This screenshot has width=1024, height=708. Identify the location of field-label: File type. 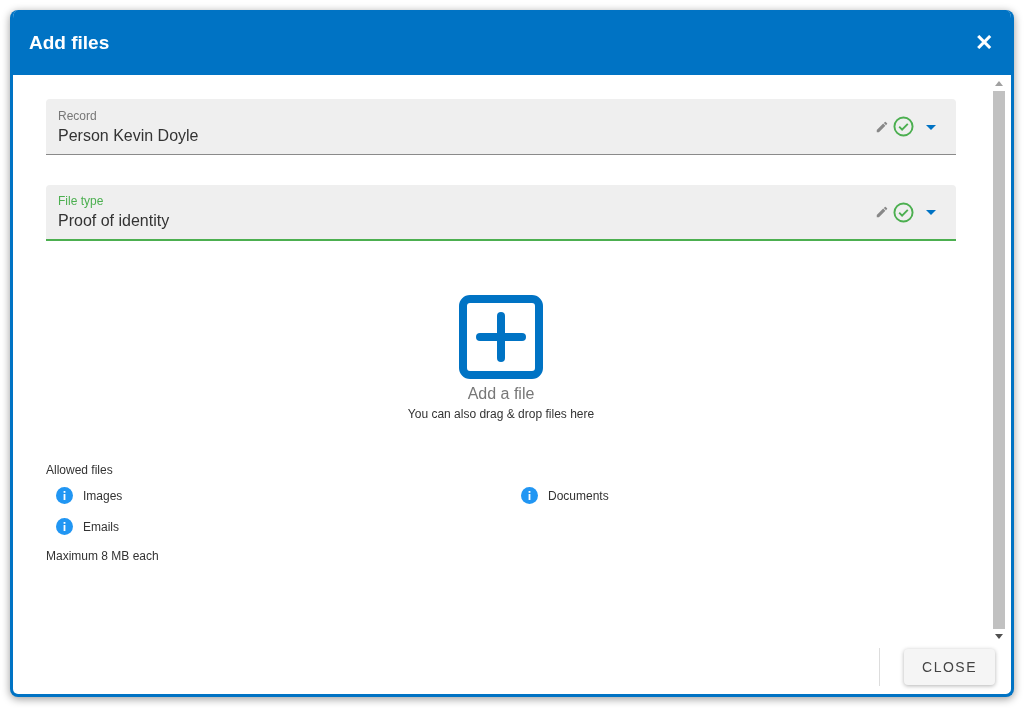
(81, 201).